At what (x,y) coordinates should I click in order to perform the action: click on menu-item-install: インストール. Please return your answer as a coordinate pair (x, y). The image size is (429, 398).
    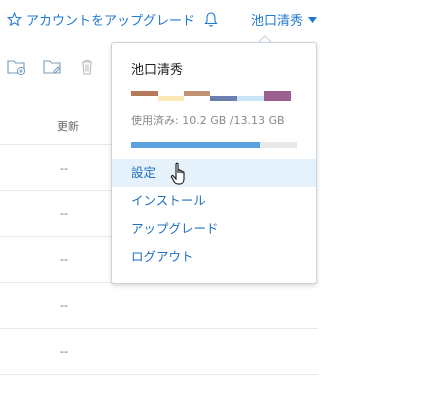
    Looking at the image, I should click on (214, 201).